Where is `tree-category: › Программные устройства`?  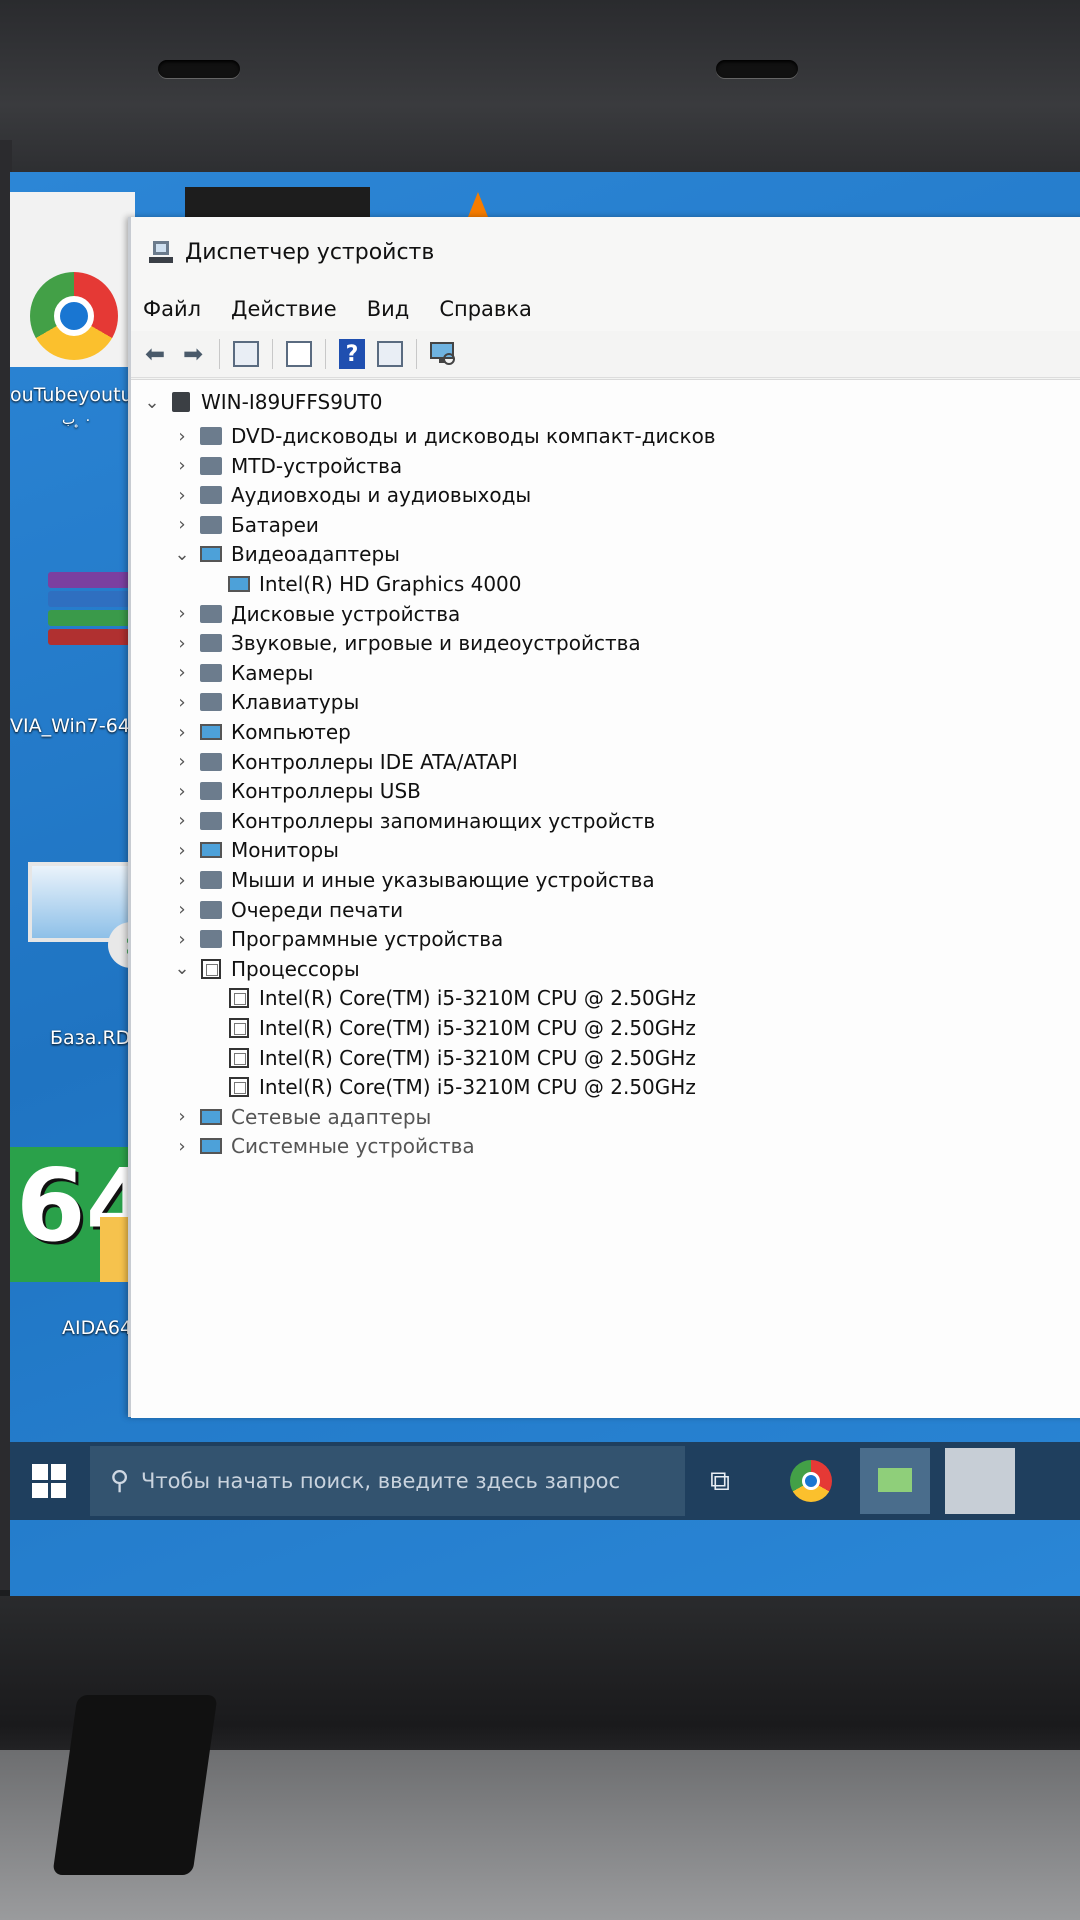
tree-category: › Программные устройства is located at coordinates (336, 939).